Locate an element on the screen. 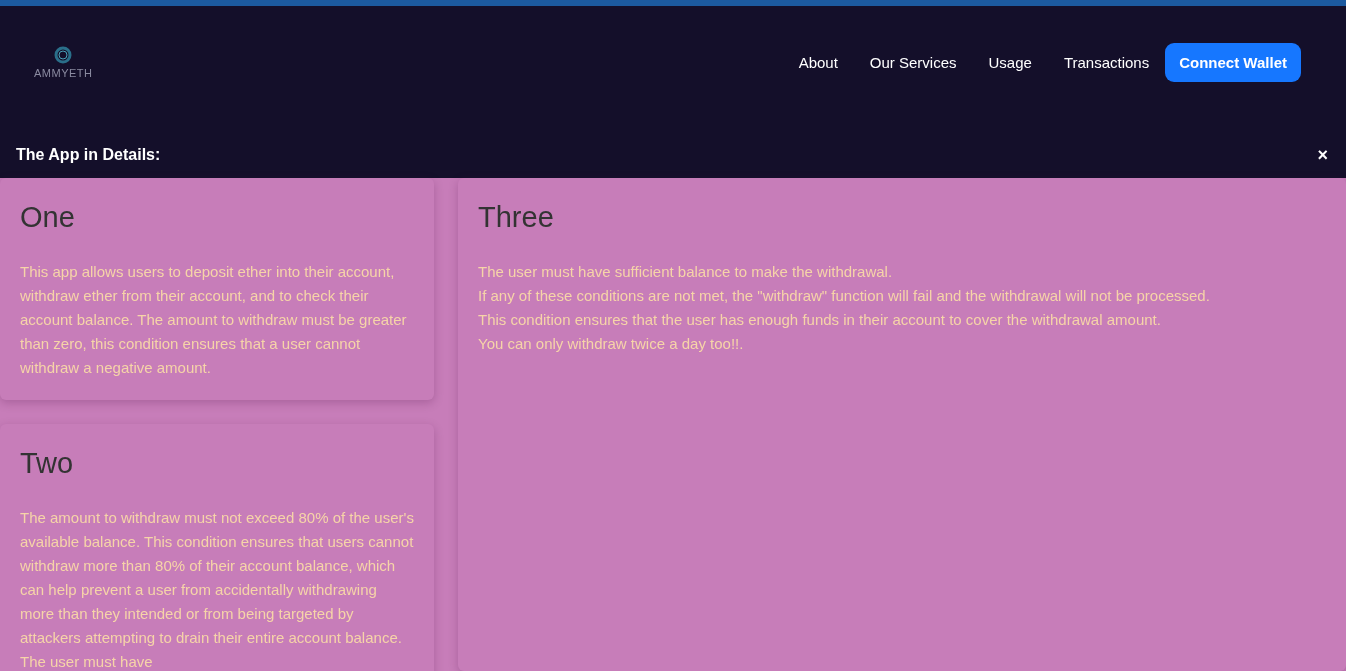  panel-title: The App in Details: is located at coordinates (88, 155).